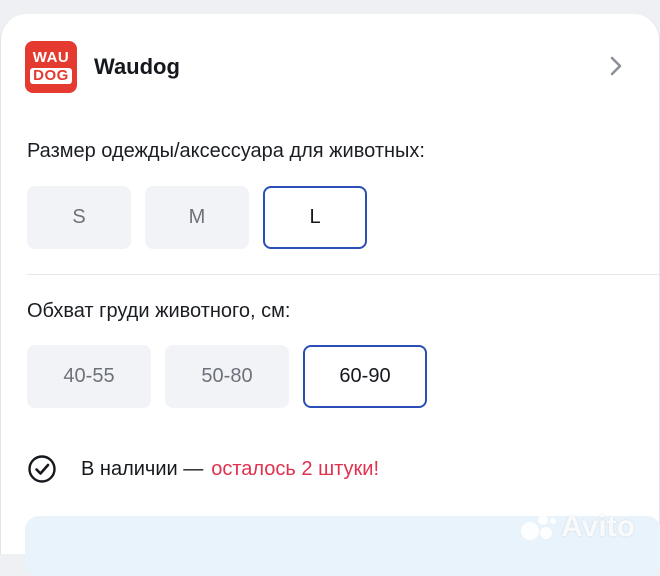  I want to click on seller-logo: WAU DOG, so click(51, 67).